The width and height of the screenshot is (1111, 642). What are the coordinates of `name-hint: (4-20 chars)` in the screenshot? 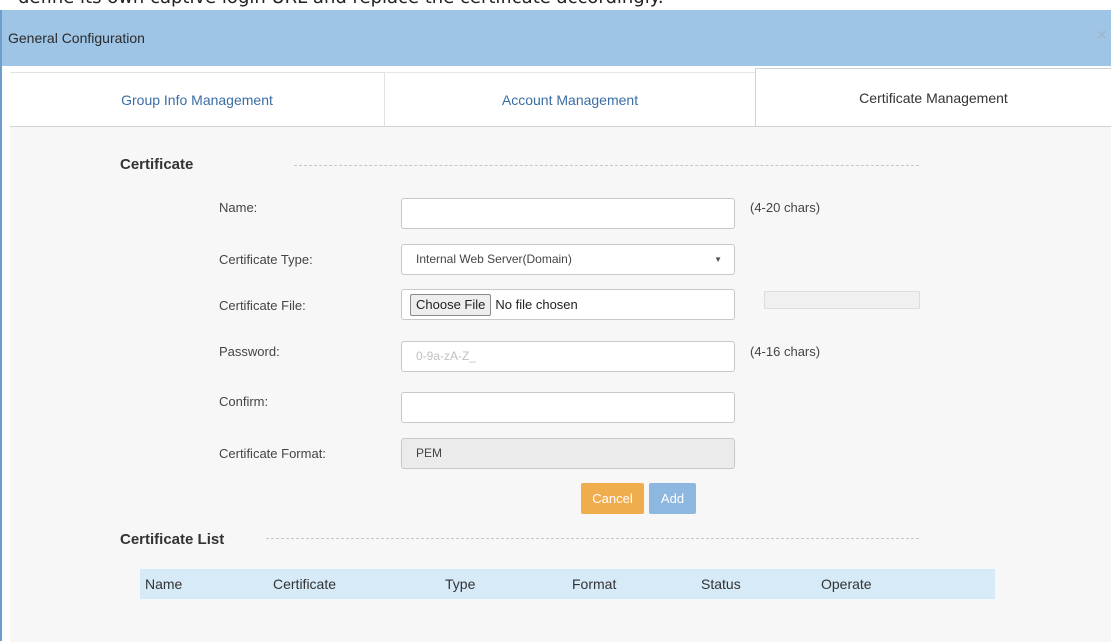 It's located at (785, 207).